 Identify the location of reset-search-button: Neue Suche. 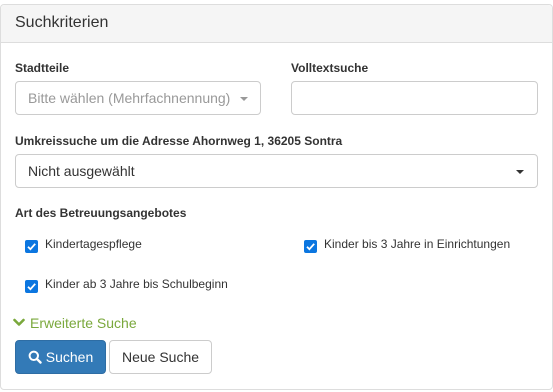
(160, 357).